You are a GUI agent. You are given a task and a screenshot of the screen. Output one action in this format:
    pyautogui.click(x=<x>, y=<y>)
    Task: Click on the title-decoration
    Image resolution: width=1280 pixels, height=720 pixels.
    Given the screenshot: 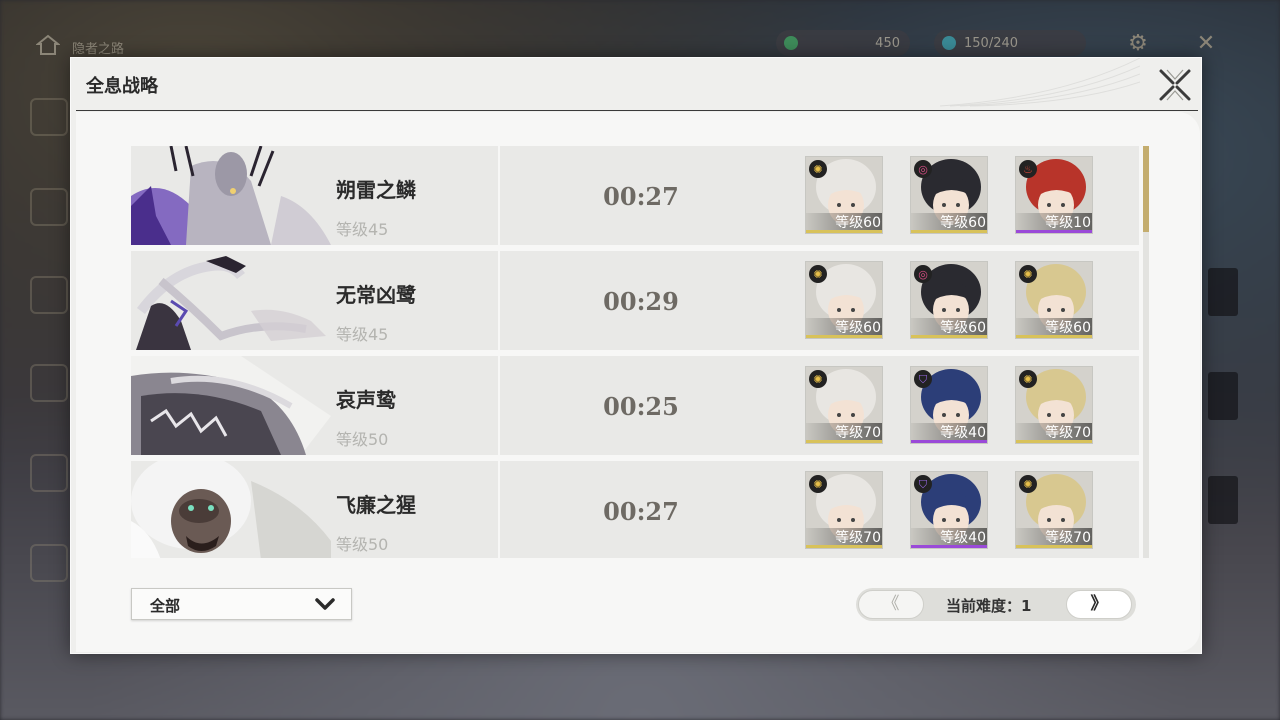 What is the action you would take?
    pyautogui.click(x=1039, y=82)
    